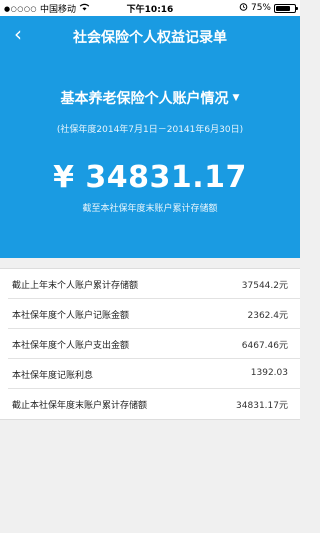  What do you see at coordinates (75, 286) in the screenshot?
I see `row-label: 截止上年末个人账户累计存储额` at bounding box center [75, 286].